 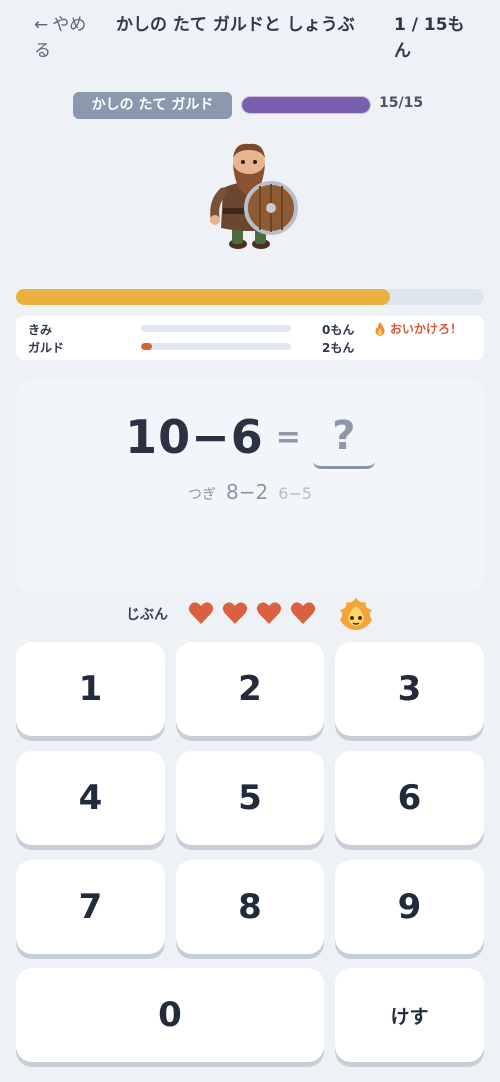 I want to click on timer-fill, so click(x=203, y=297).